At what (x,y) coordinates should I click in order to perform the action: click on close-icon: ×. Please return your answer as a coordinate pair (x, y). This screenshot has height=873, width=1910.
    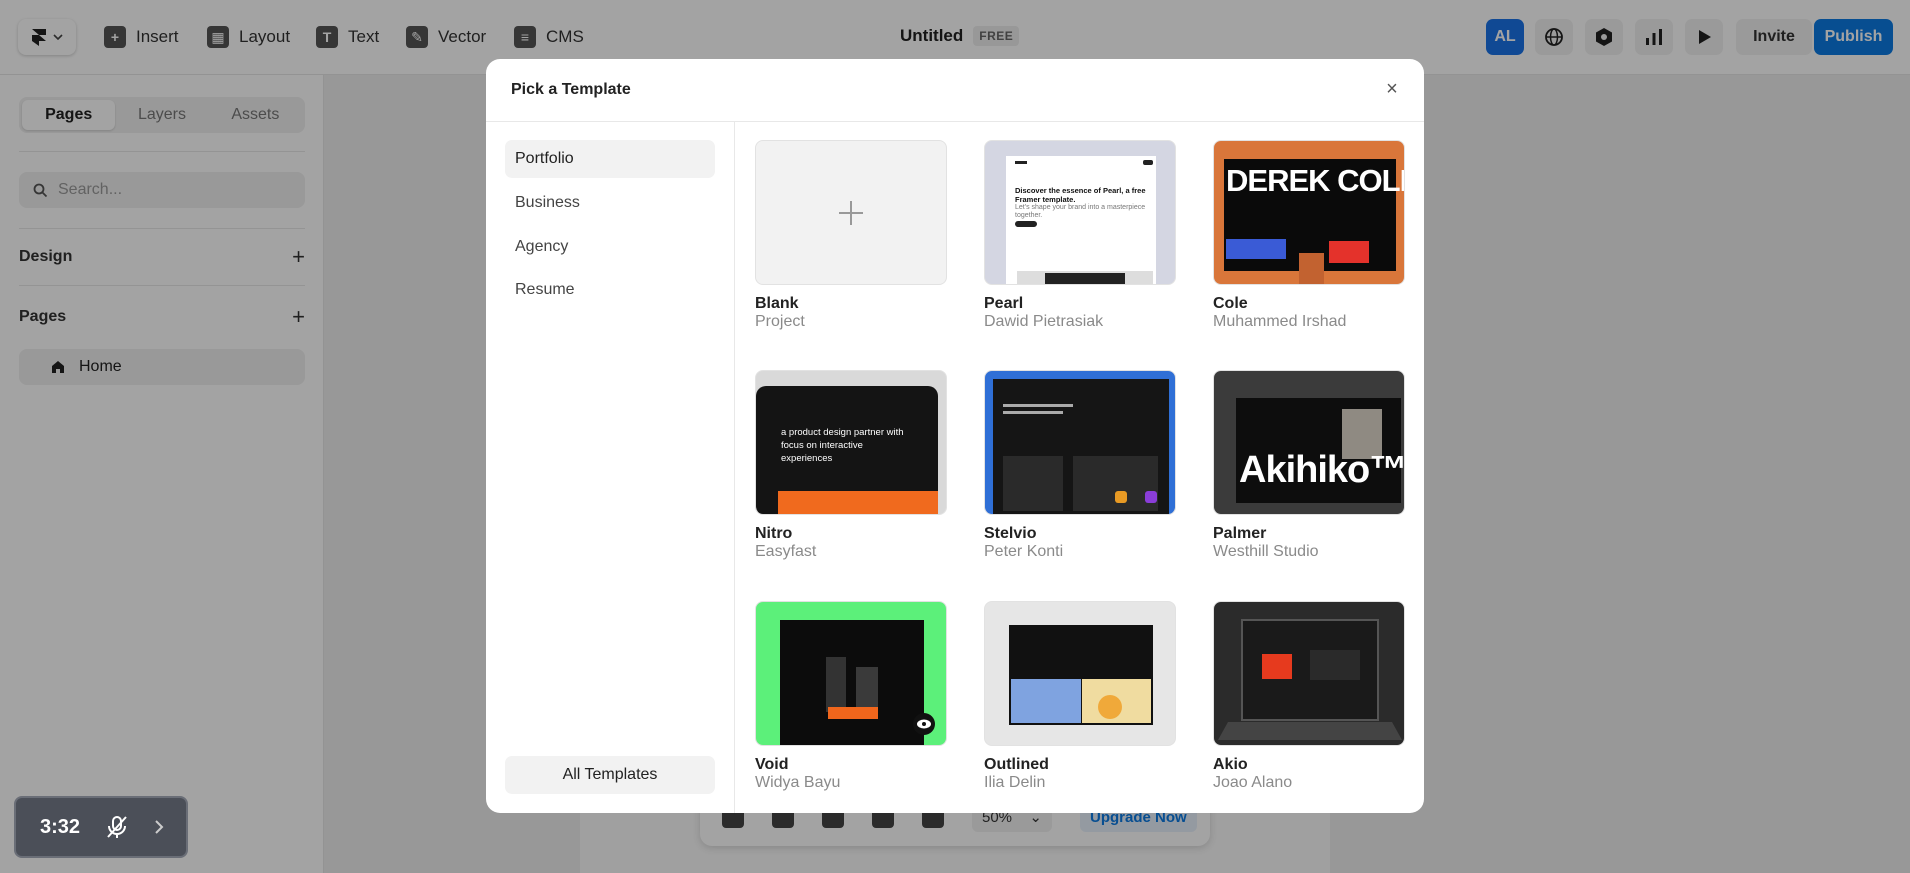
    Looking at the image, I should click on (1392, 89).